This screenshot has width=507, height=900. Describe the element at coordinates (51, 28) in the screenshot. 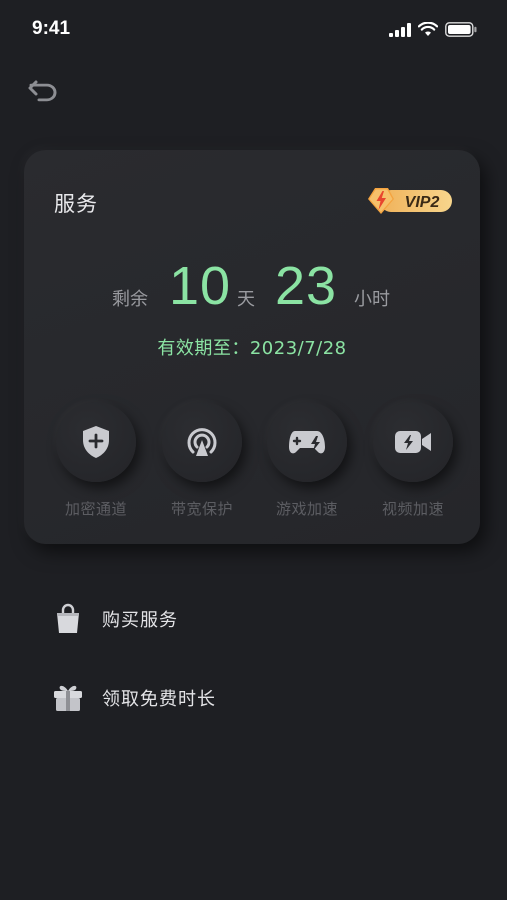

I see `status-time: 9:41` at that location.